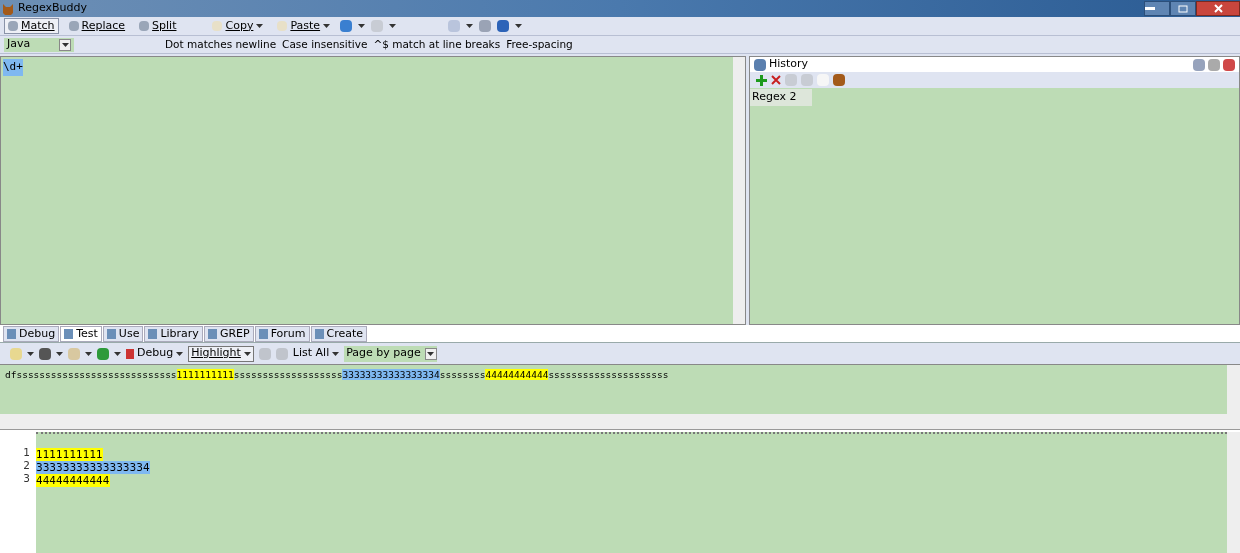 The width and height of the screenshot is (1240, 553). What do you see at coordinates (173, 334) in the screenshot?
I see `tab: Library` at bounding box center [173, 334].